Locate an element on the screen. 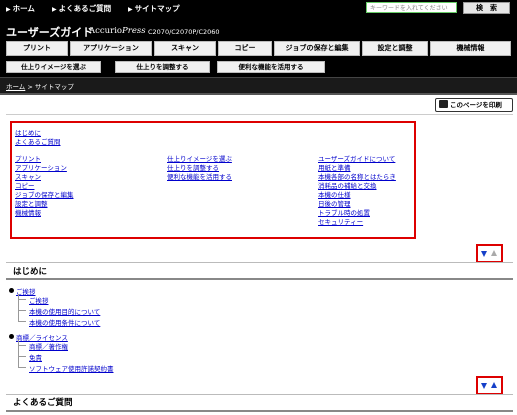 The height and width of the screenshot is (415, 517). sitemap-link: 便利な機能を活用する is located at coordinates (199, 176).